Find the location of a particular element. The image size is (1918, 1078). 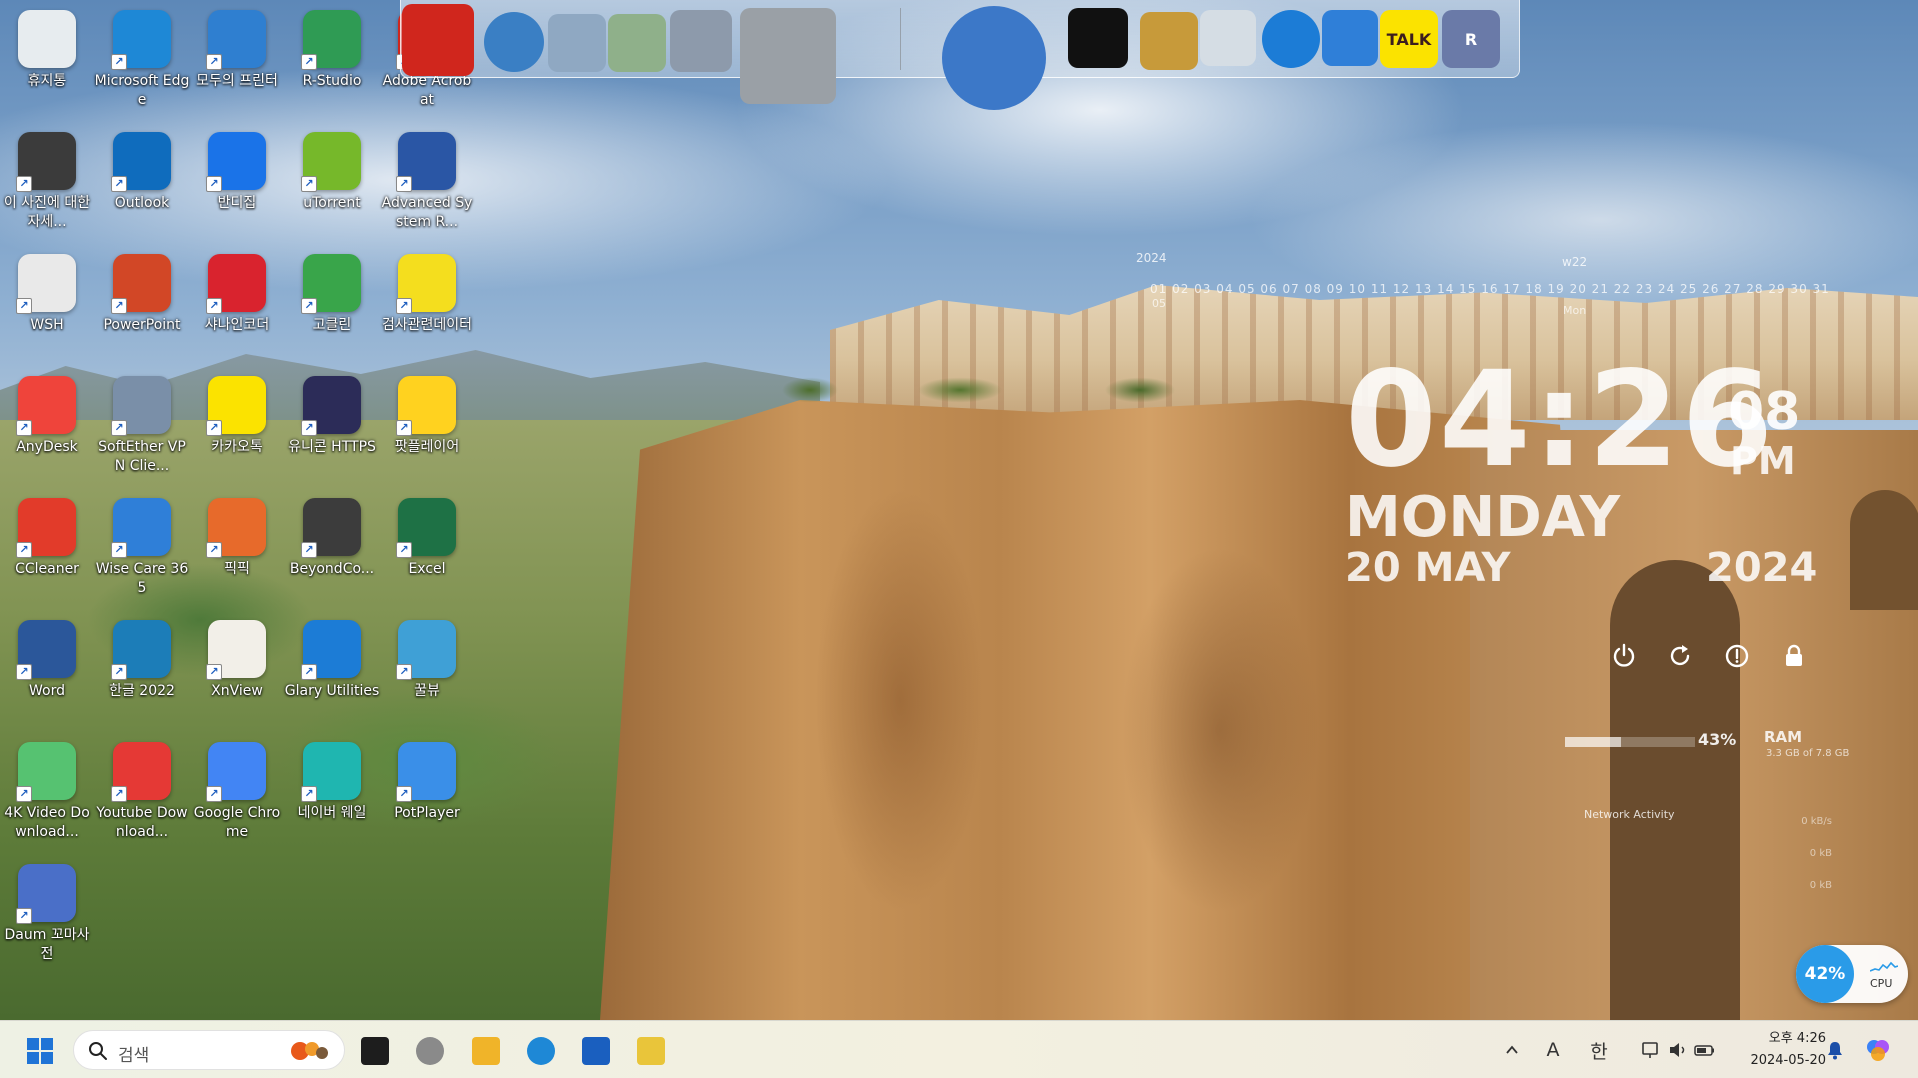

ime-language-indicator: 한 is located at coordinates (1599, 1050).